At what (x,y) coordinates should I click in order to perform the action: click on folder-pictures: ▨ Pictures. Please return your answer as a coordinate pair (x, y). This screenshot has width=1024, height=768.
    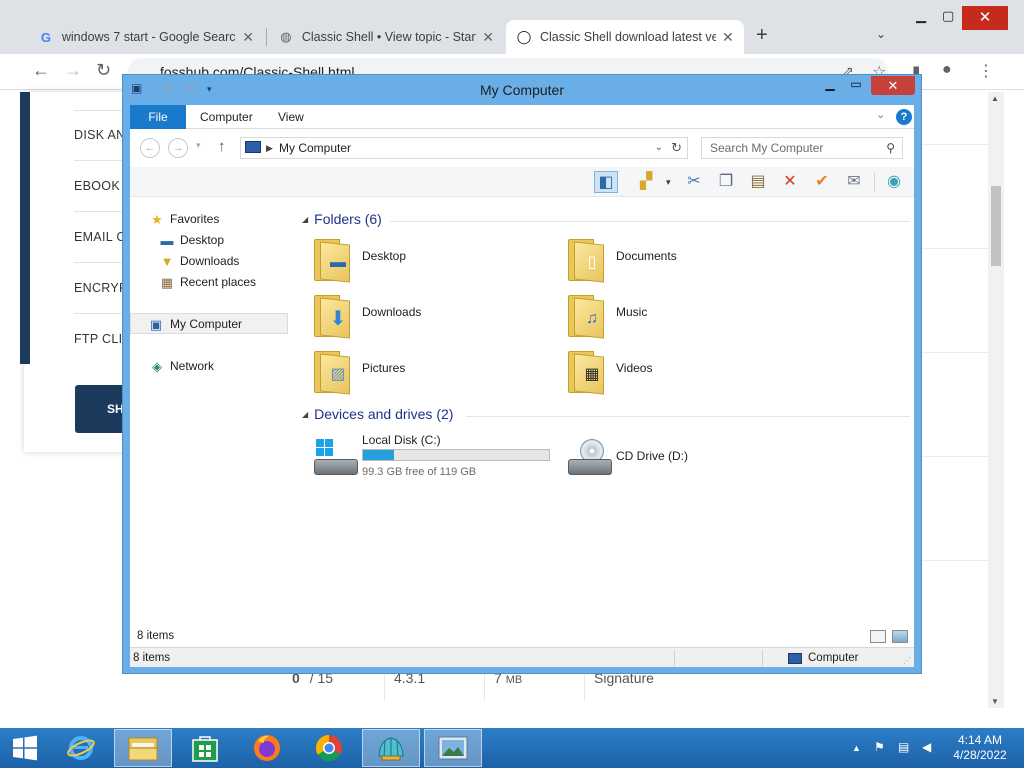
    Looking at the image, I should click on (433, 373).